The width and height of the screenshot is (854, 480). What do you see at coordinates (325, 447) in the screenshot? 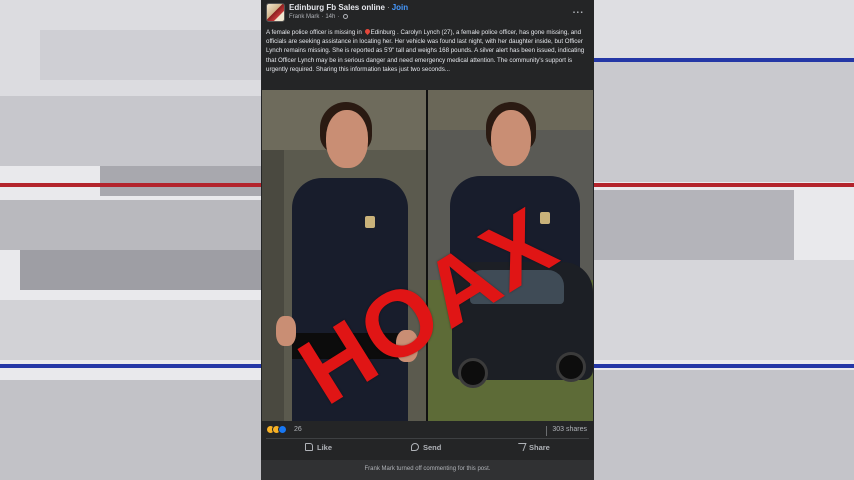
I see `like-label: Like` at bounding box center [325, 447].